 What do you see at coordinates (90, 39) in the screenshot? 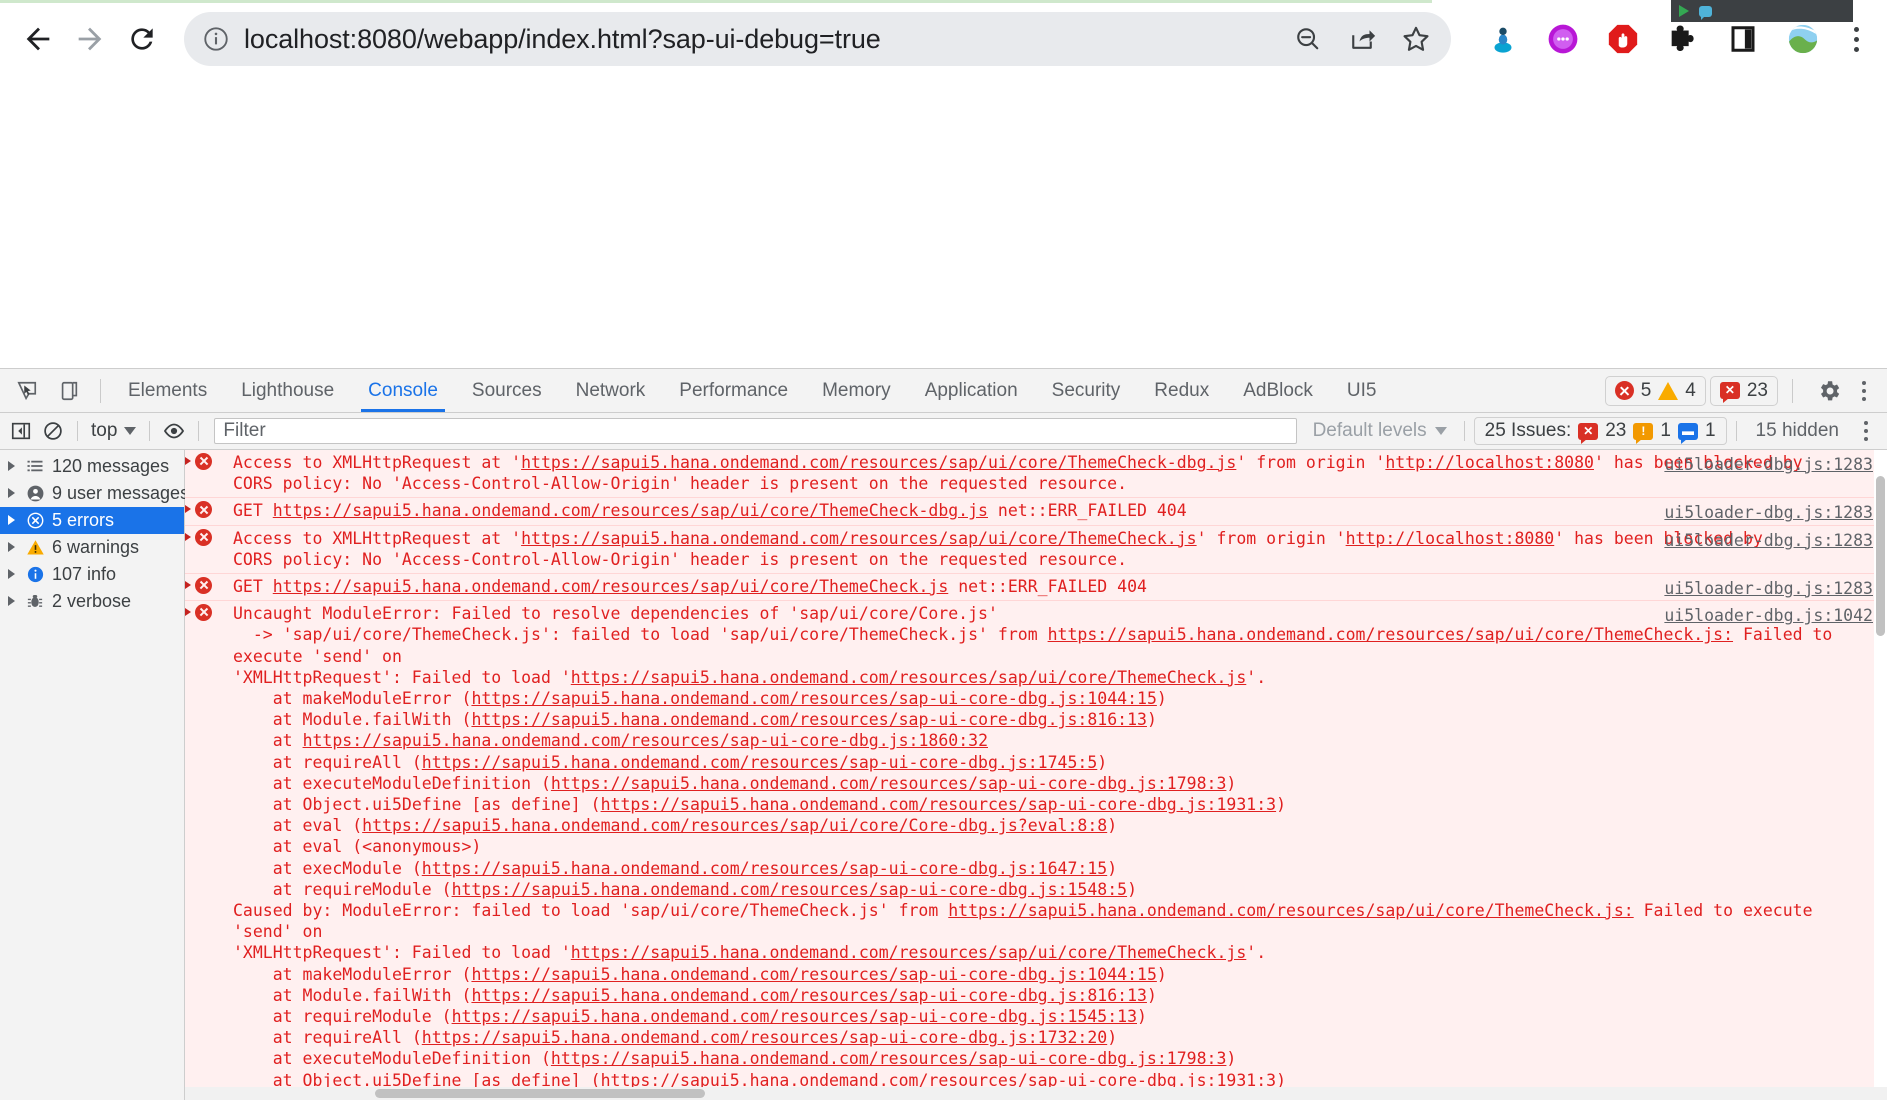
I see `forward-button` at bounding box center [90, 39].